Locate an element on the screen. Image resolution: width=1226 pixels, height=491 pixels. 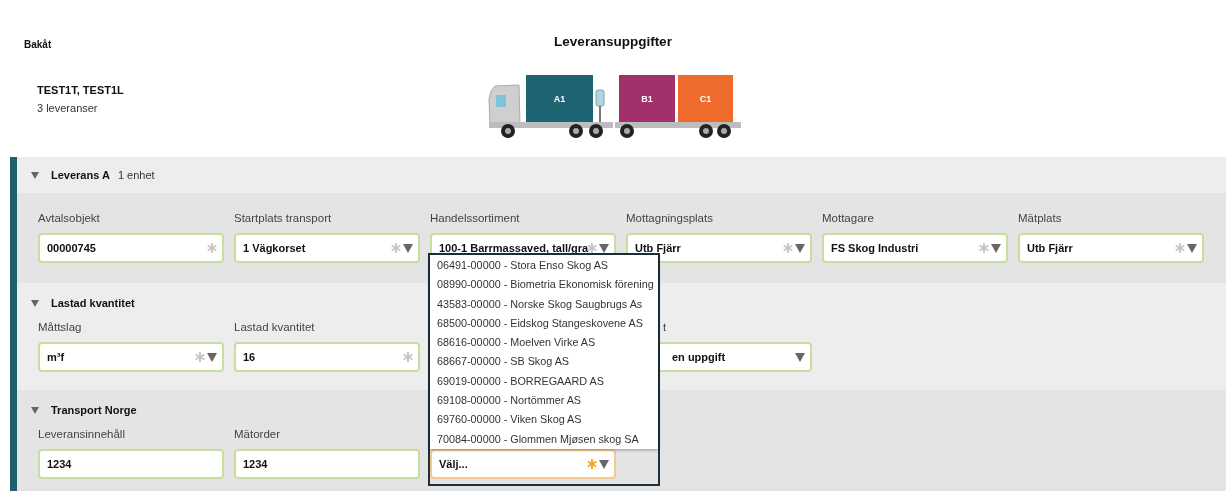
input-field: 00000745 is located at coordinates (131, 248).